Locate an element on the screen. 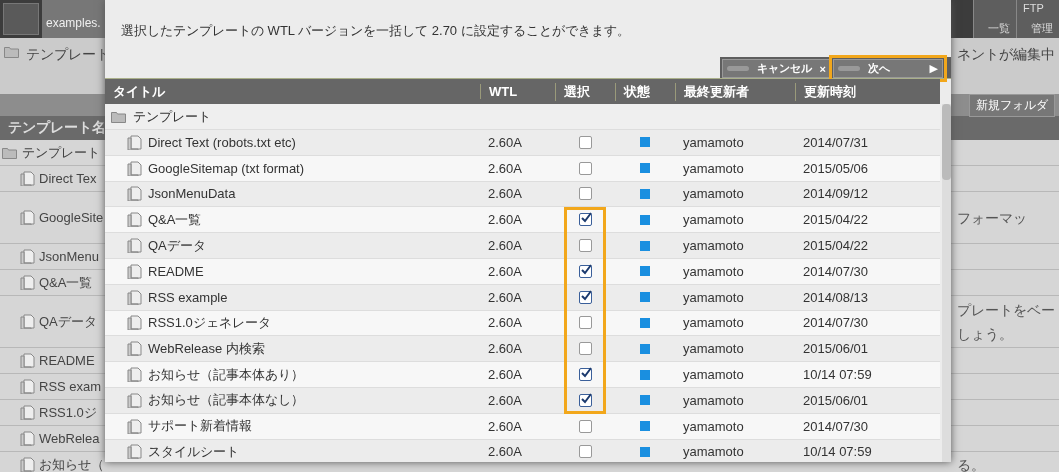 The height and width of the screenshot is (472, 1059). column-header: 選択 is located at coordinates (585, 91).